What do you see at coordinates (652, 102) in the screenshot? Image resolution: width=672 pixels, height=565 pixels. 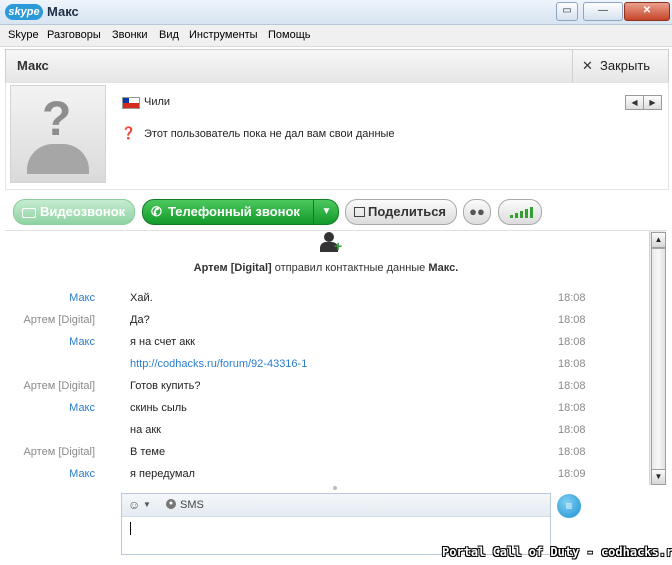 I see `next-arrow-icon: ▶` at bounding box center [652, 102].